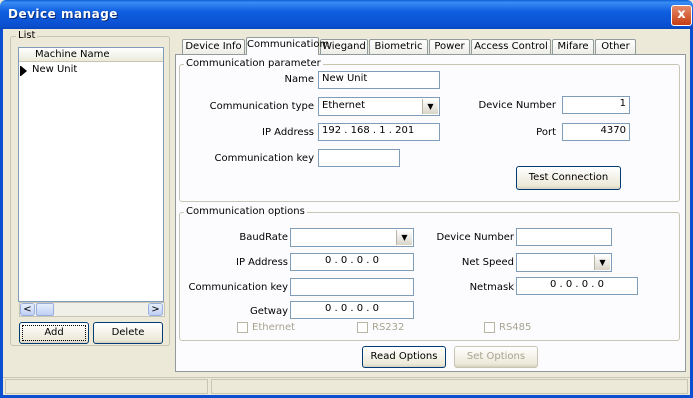 This screenshot has width=693, height=398. What do you see at coordinates (491, 287) in the screenshot?
I see `netmask-label: Netmask` at bounding box center [491, 287].